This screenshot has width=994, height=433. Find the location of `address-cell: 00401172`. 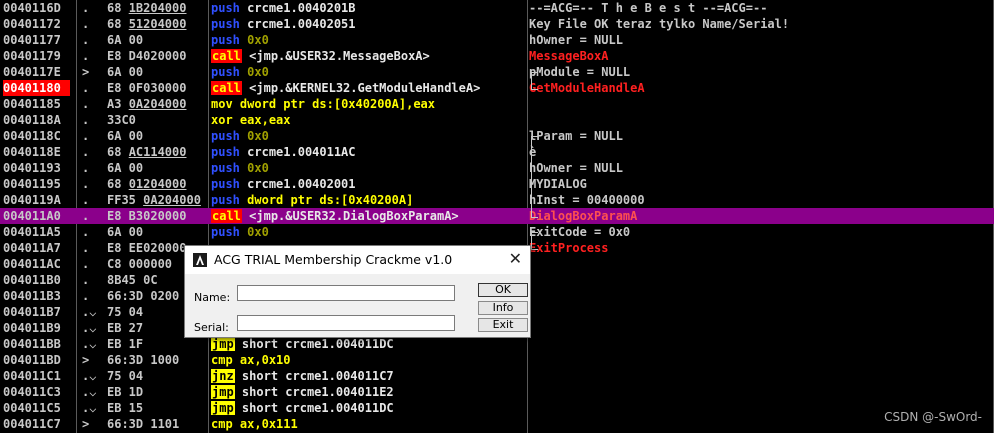

address-cell: 00401172 is located at coordinates (36, 24).